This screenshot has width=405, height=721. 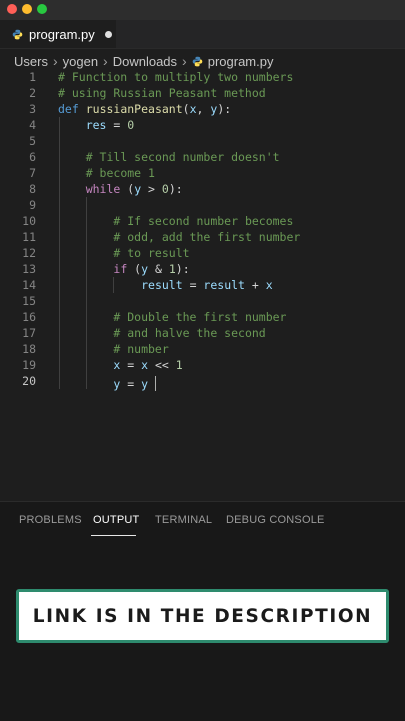 What do you see at coordinates (202, 125) in the screenshot?
I see `code-line: 4 res = 0` at bounding box center [202, 125].